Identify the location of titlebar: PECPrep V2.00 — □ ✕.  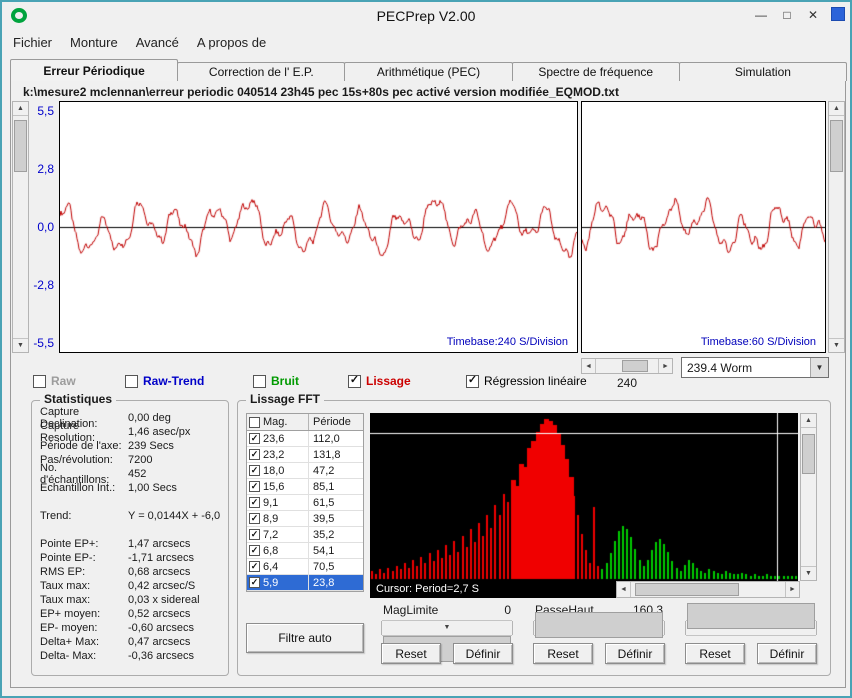
(426, 15).